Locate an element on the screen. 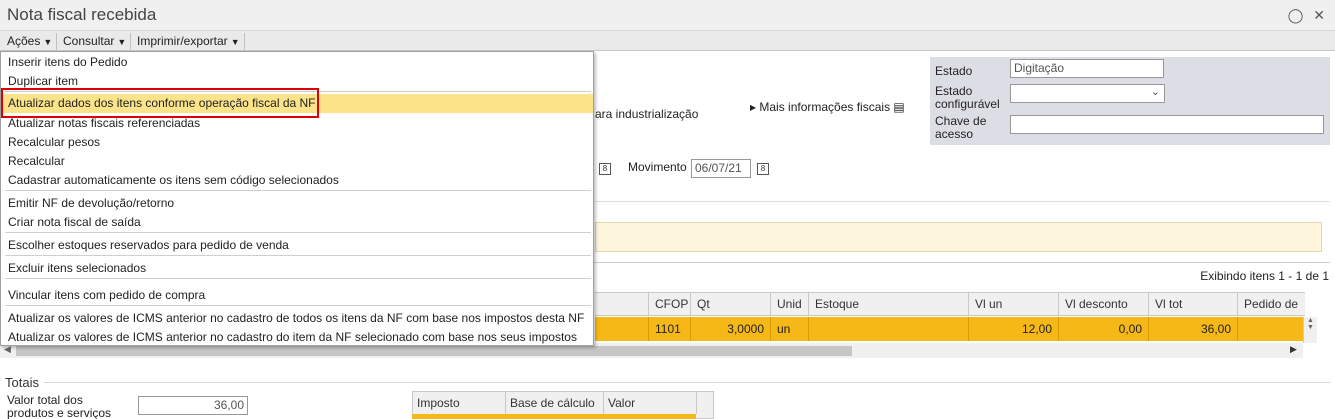  vertical-scrollbar: ▲ ▼ is located at coordinates (1310, 330).